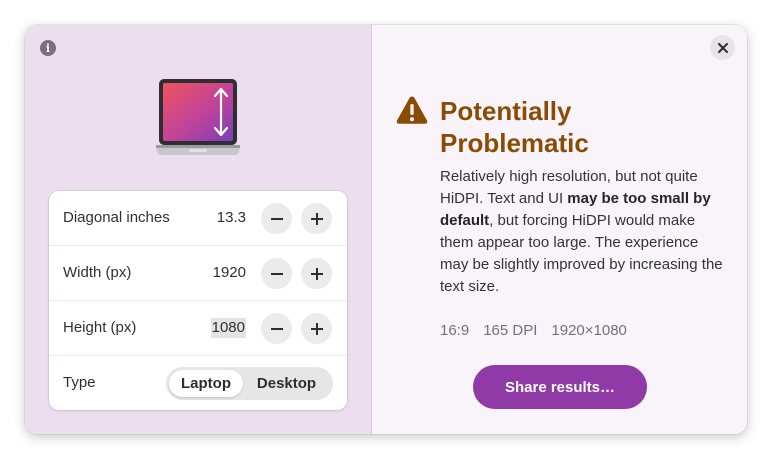 The image size is (772, 459). What do you see at coordinates (48, 48) in the screenshot?
I see `info-icon: i` at bounding box center [48, 48].